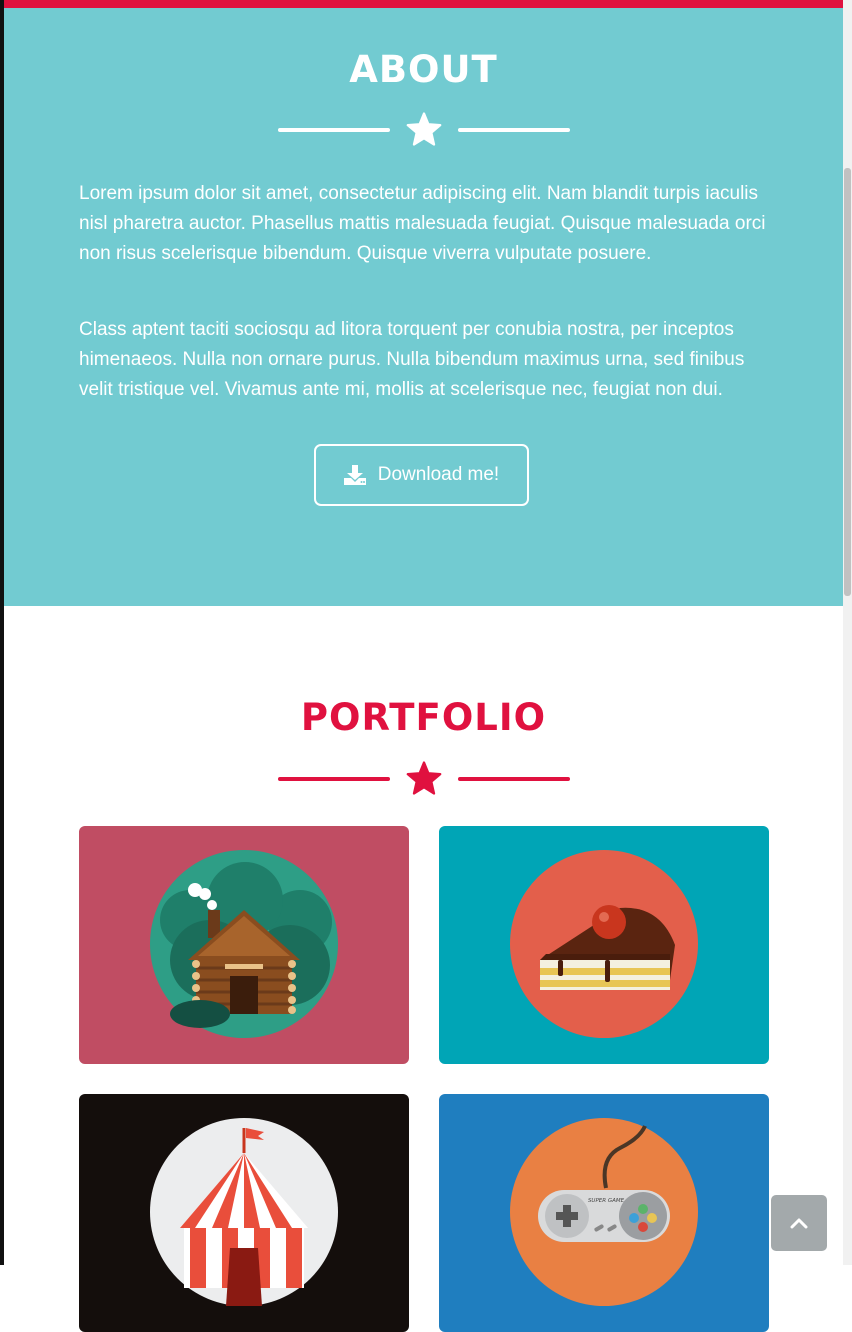 This screenshot has width=852, height=1332. What do you see at coordinates (423, 717) in the screenshot?
I see `portfolio-title: PORTFOLIO` at bounding box center [423, 717].